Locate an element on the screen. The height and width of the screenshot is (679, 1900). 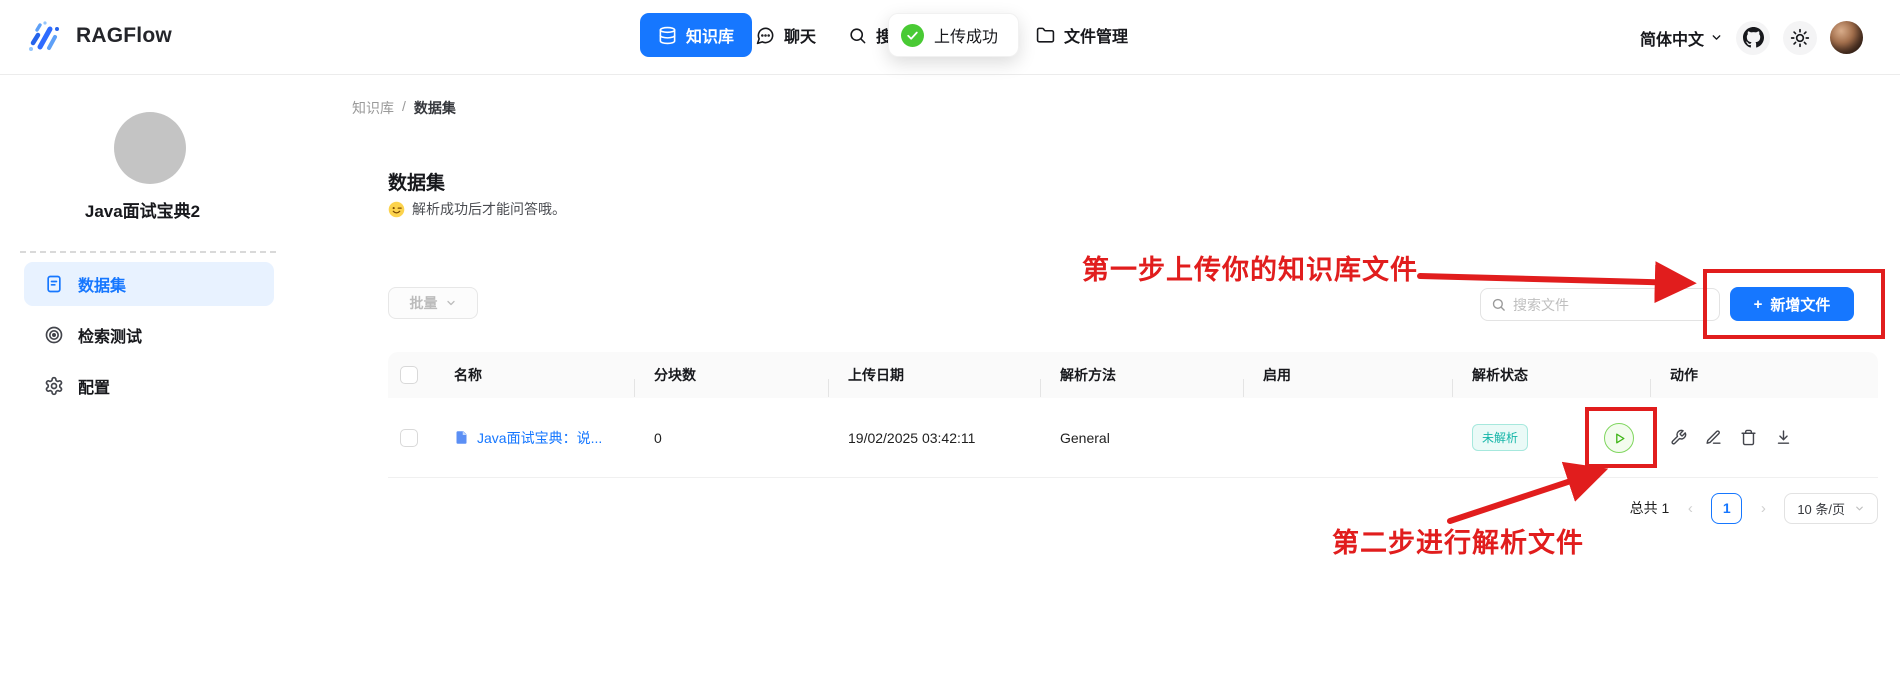
breadcrumb: 知识库 / 数据集 is located at coordinates (404, 108).